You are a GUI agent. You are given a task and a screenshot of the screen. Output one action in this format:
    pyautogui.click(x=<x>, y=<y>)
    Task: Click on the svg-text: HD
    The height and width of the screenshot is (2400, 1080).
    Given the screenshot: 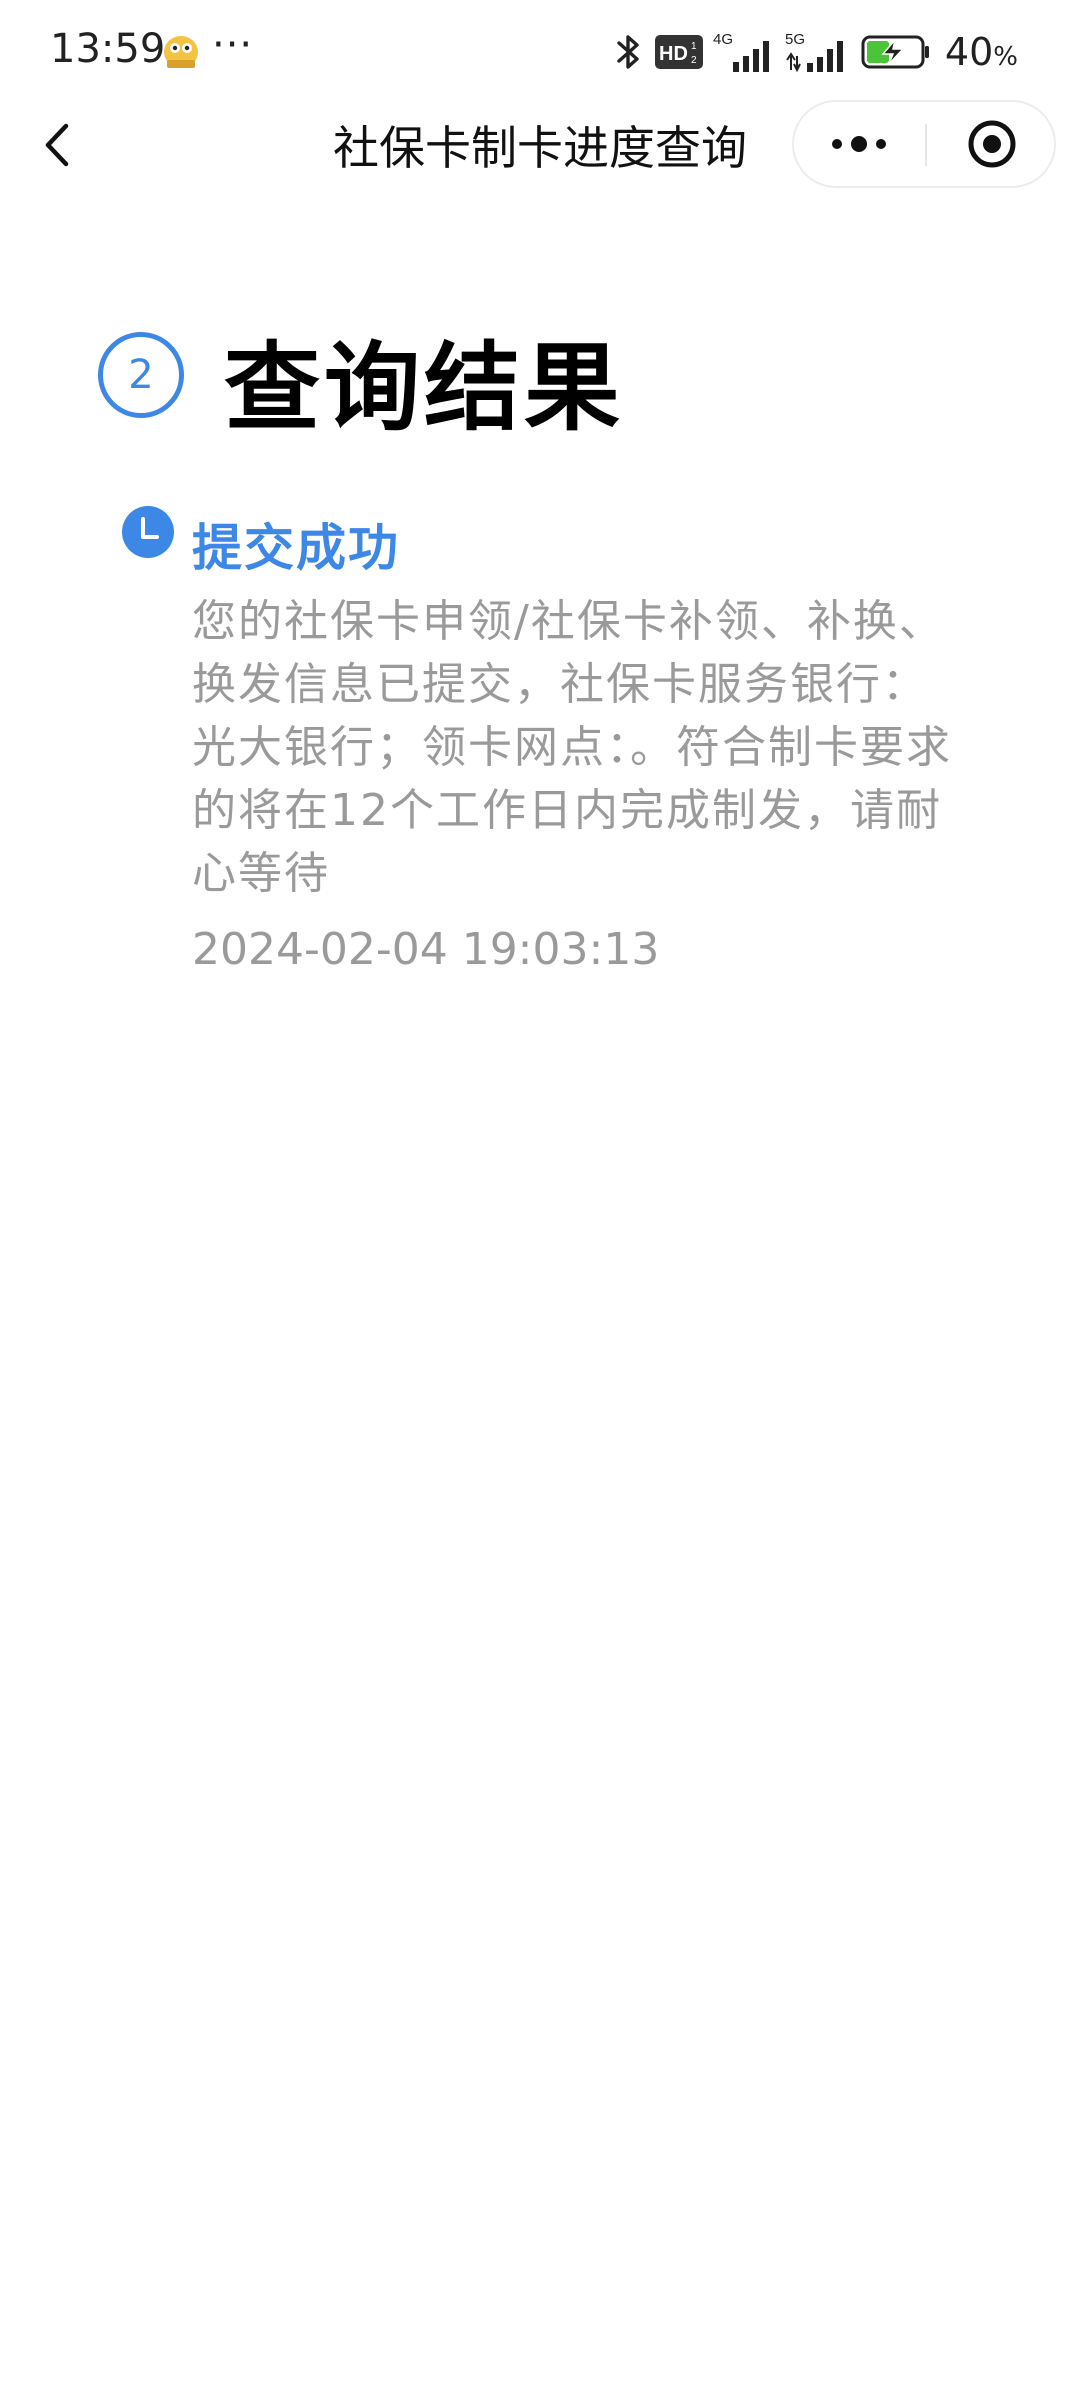 What is the action you would take?
    pyautogui.click(x=673, y=54)
    